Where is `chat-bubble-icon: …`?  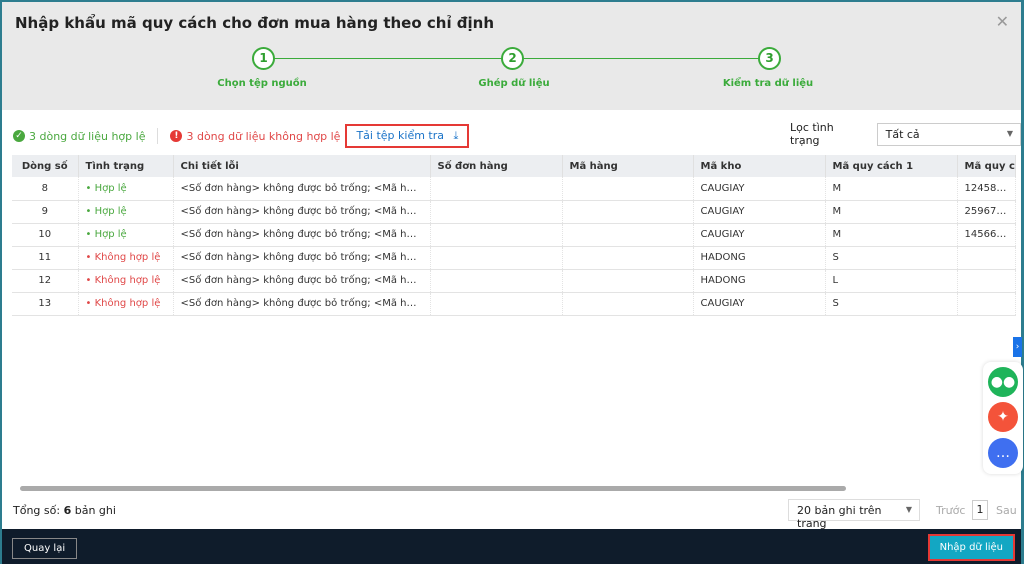 chat-bubble-icon: … is located at coordinates (1003, 453).